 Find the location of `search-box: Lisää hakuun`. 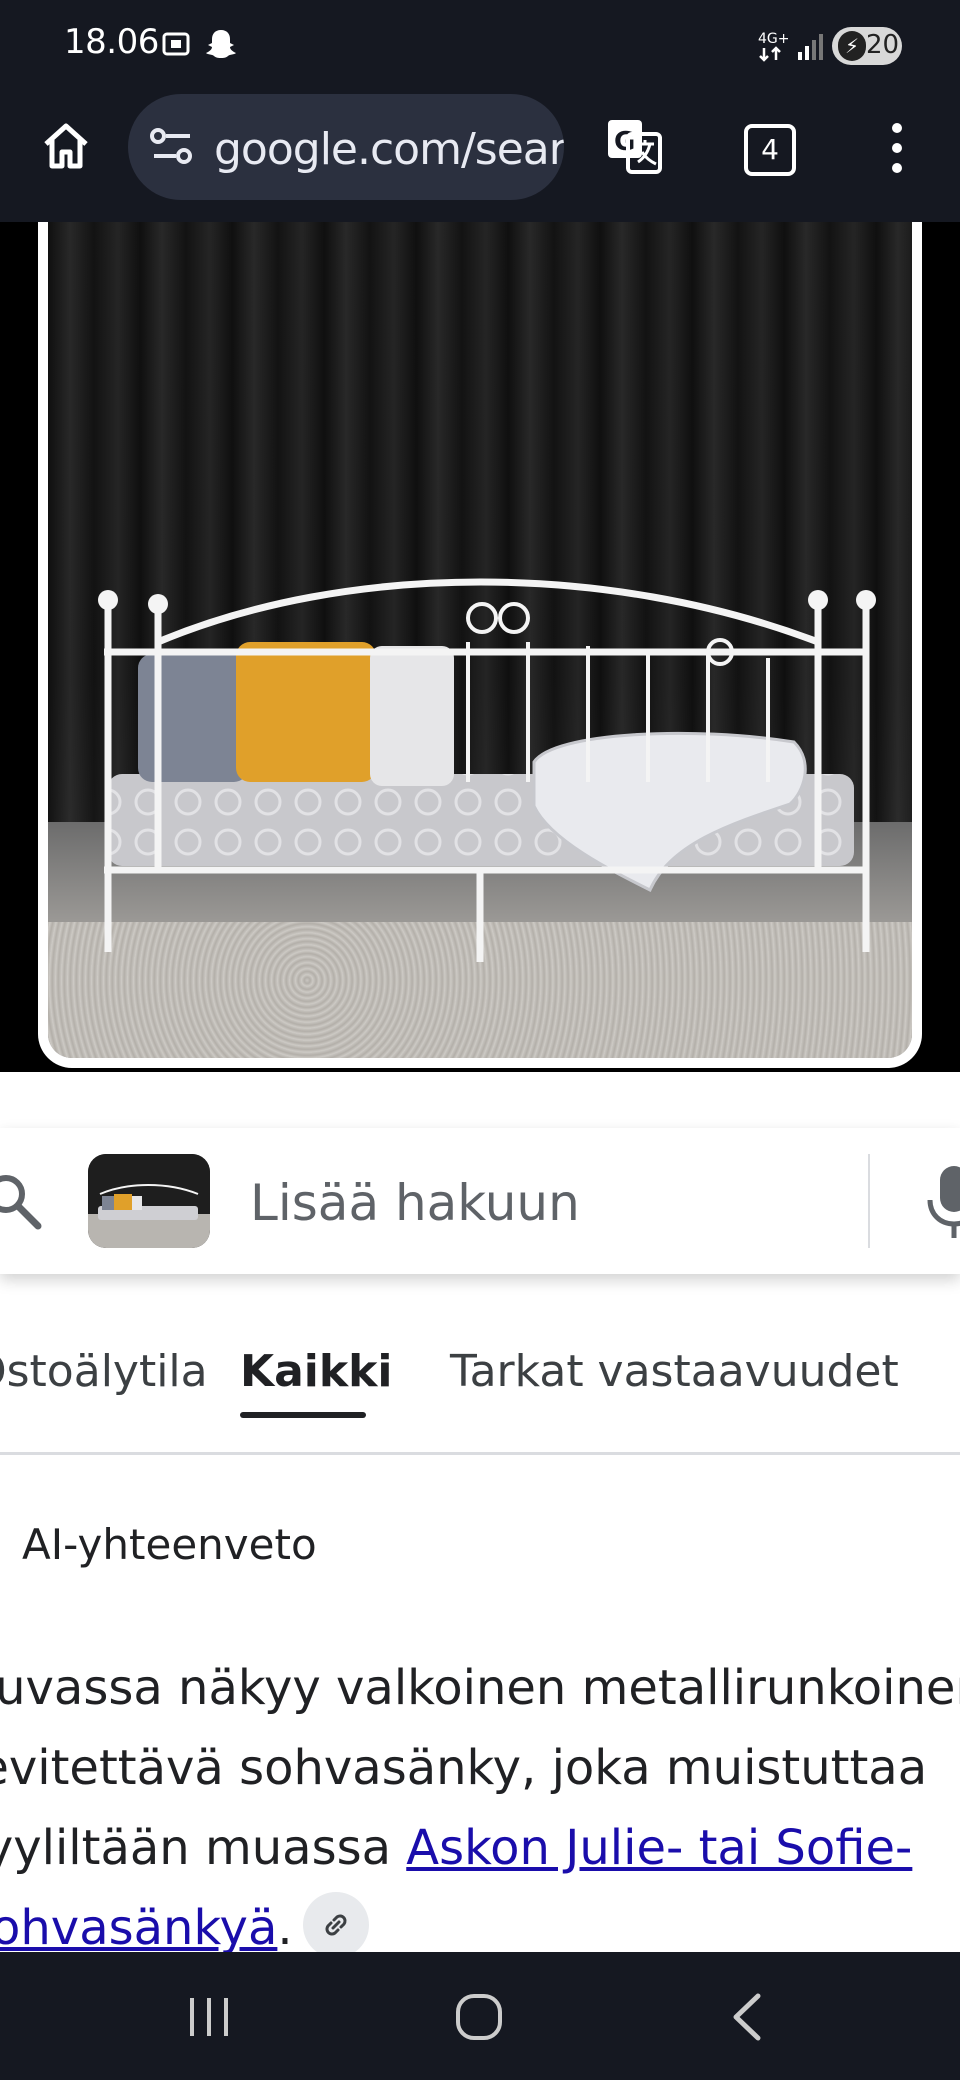

search-box: Lisää hakuun is located at coordinates (480, 1201).